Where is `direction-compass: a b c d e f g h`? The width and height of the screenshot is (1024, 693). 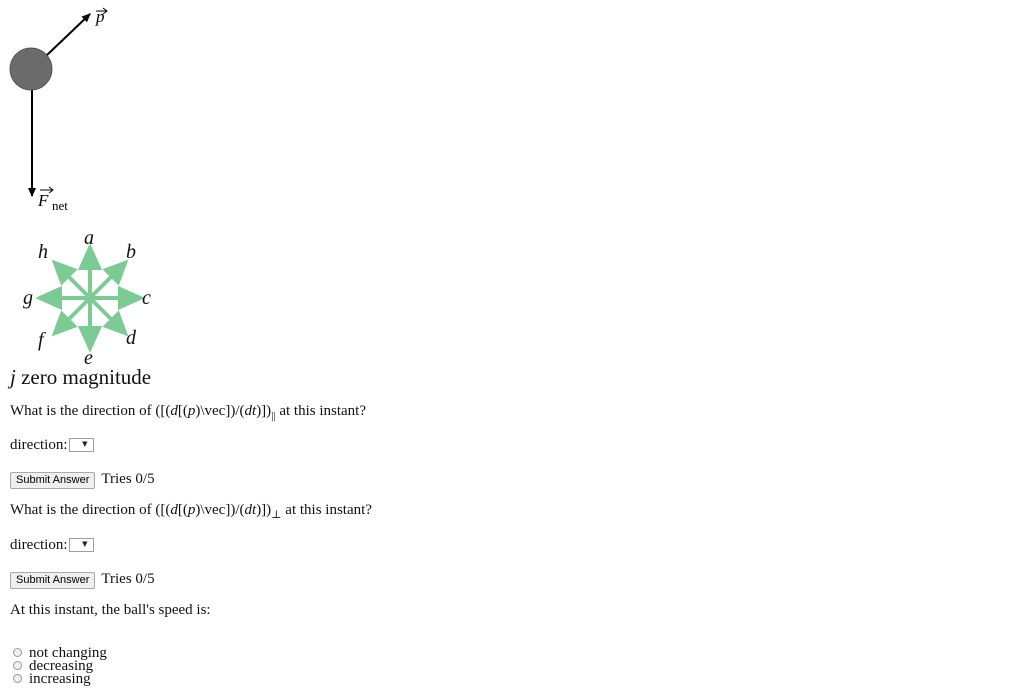 direction-compass: a b c d e f g h is located at coordinates (87, 298).